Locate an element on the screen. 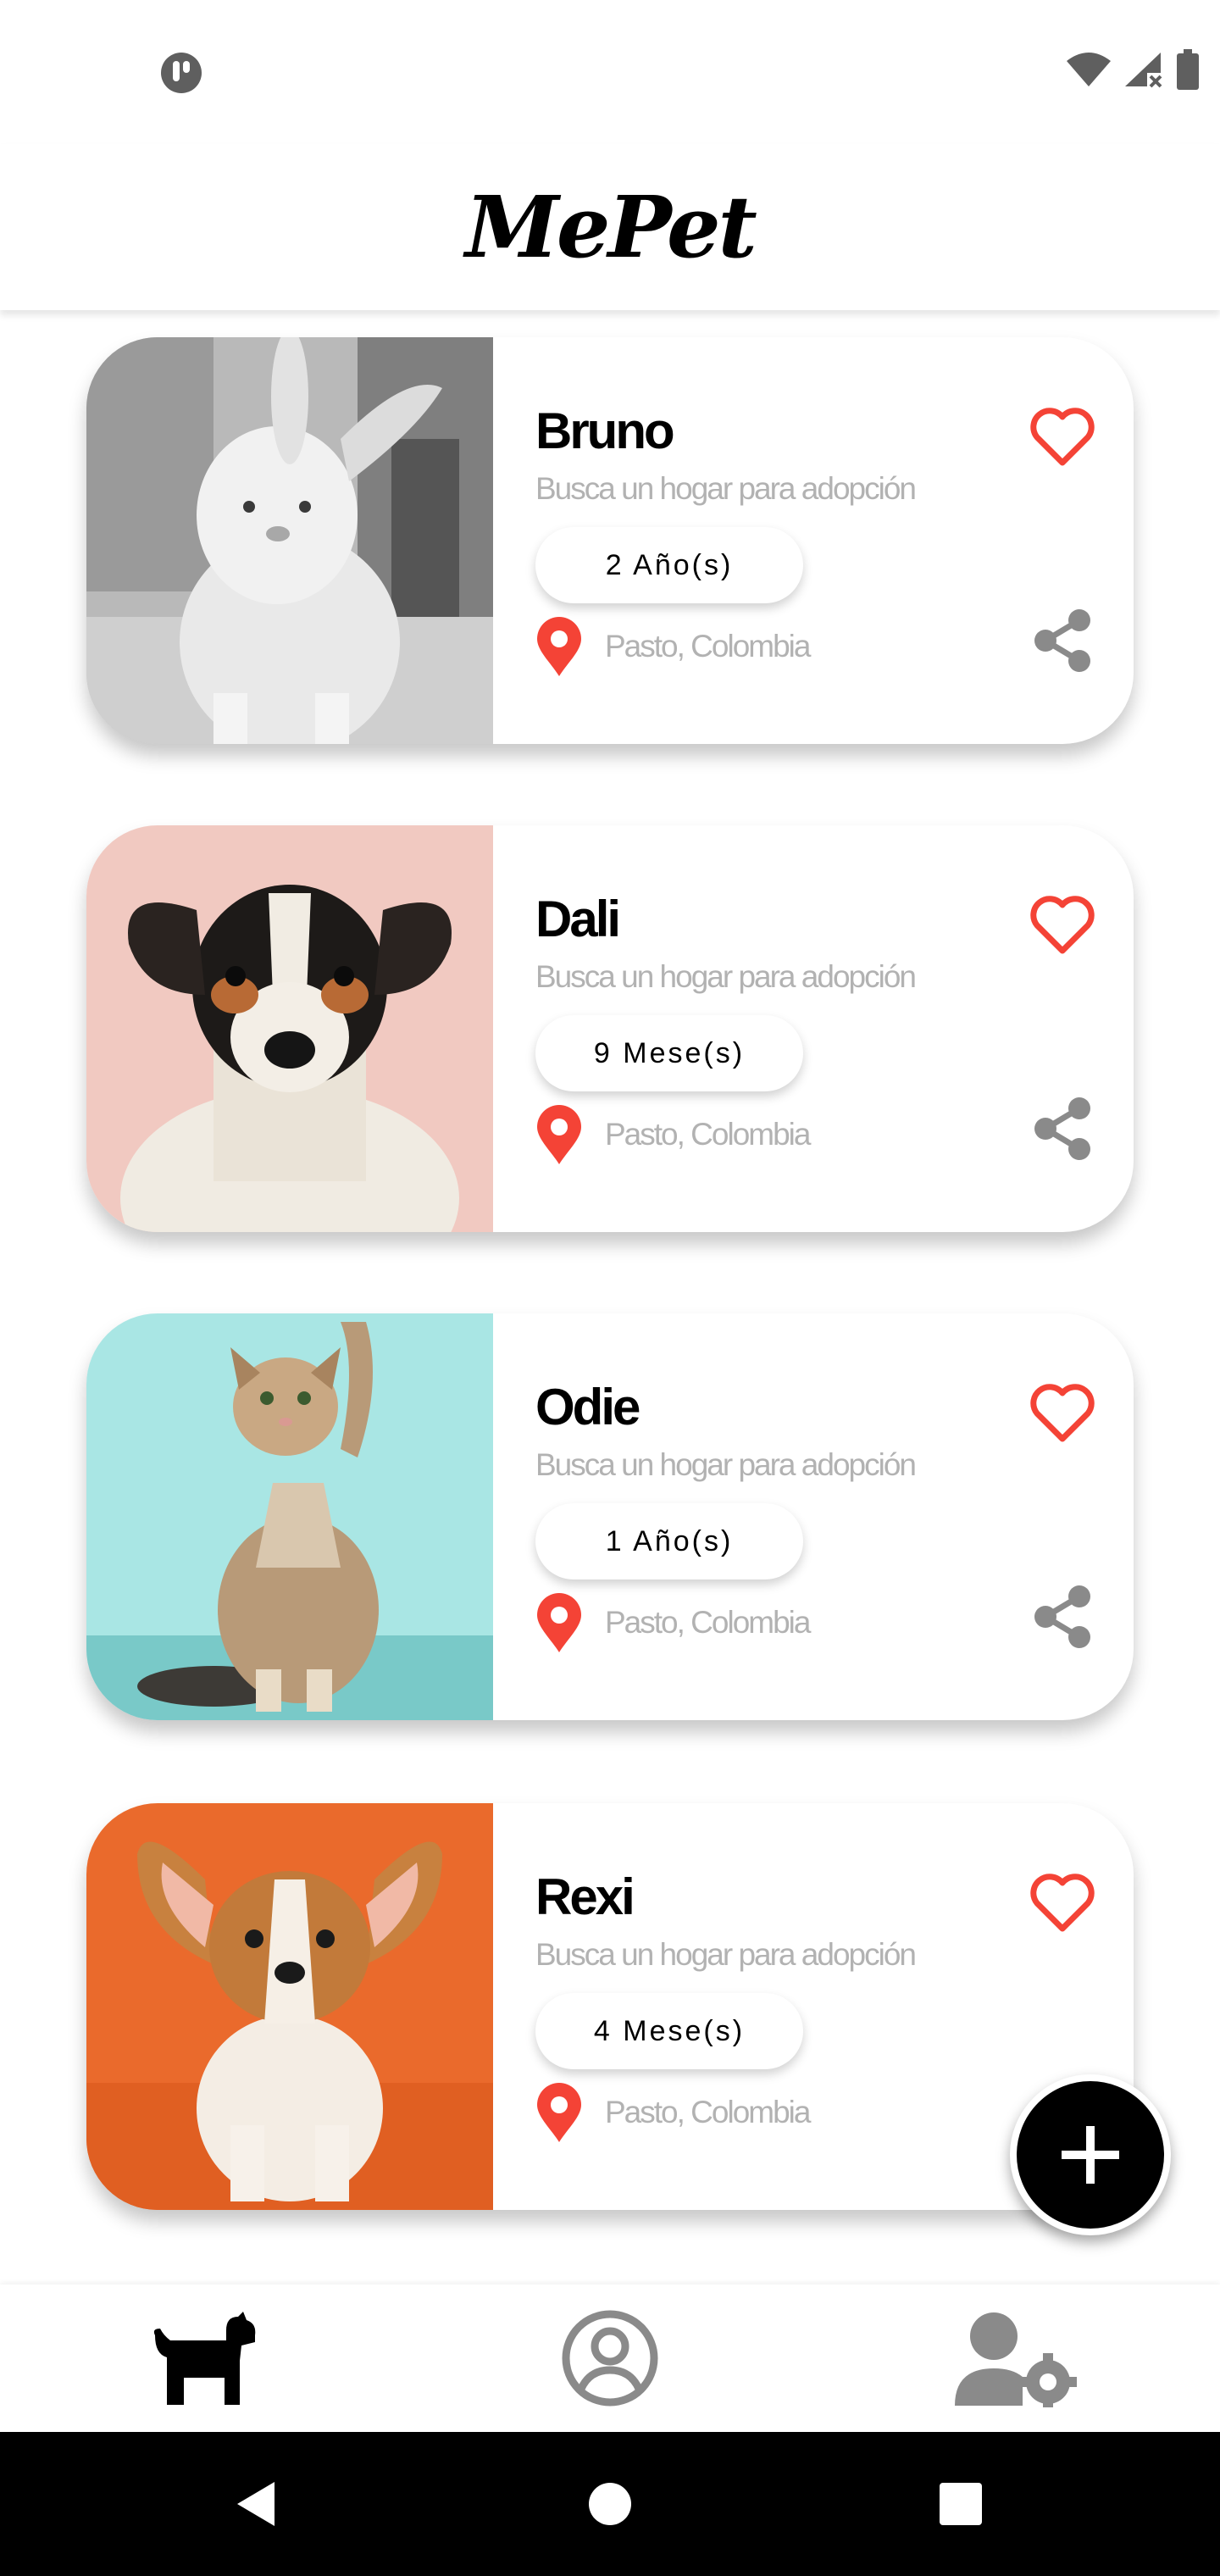 The width and height of the screenshot is (1220, 2576). app-title: MePet is located at coordinates (611, 227).